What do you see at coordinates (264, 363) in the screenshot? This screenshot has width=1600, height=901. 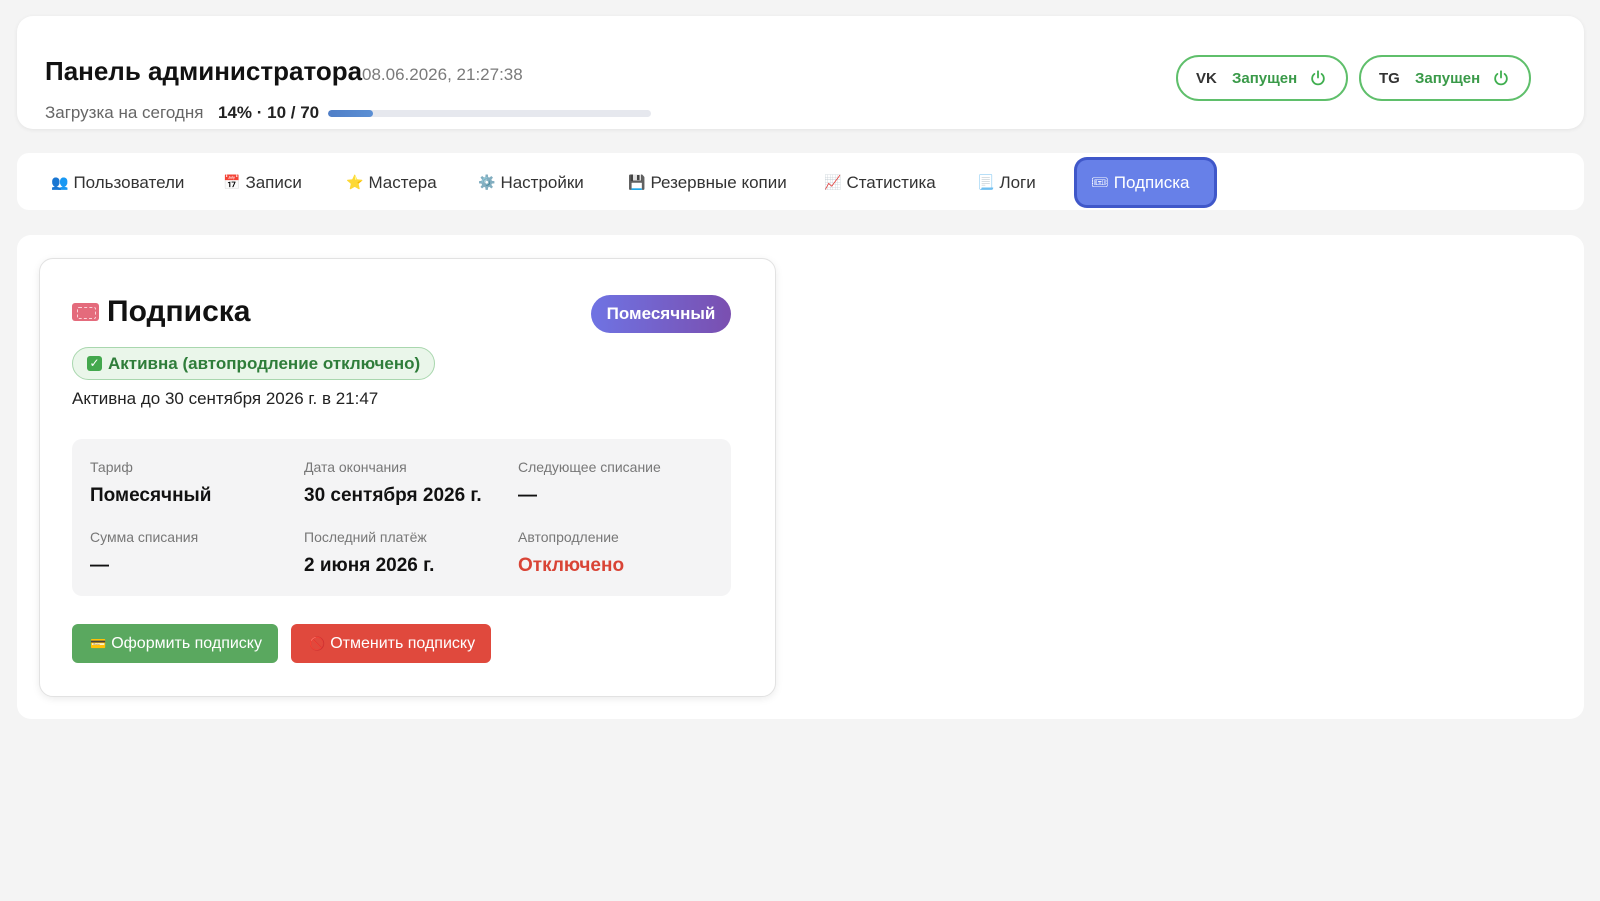 I see `status-badge-text: Активна (автопродление отключено)` at bounding box center [264, 363].